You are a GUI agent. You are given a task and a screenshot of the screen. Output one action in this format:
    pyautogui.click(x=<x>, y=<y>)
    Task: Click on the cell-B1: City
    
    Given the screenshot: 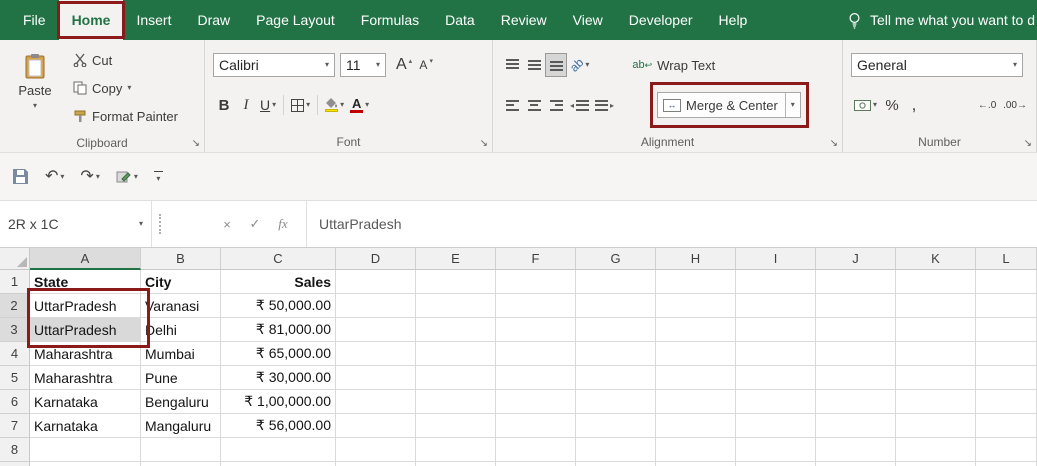 What is the action you would take?
    pyautogui.click(x=181, y=282)
    